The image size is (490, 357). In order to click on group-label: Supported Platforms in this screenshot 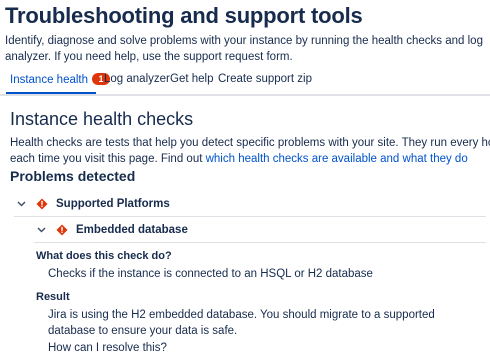, I will do `click(113, 204)`.